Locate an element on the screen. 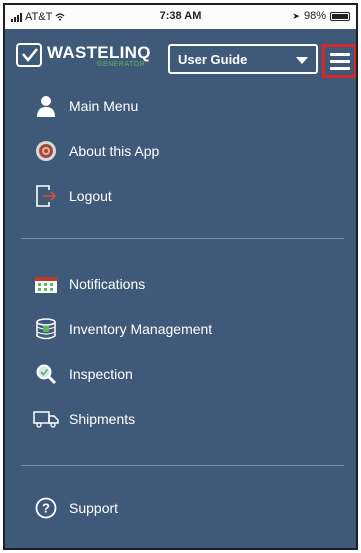  brand-subtitle: GENERATOR is located at coordinates (121, 64).